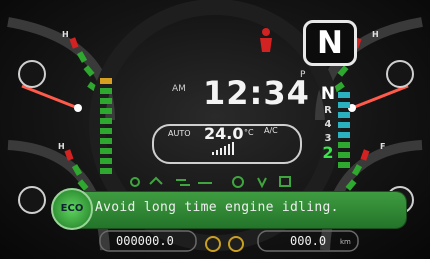  What do you see at coordinates (328, 152) in the screenshot?
I see `gear-item-drive: 2` at bounding box center [328, 152].